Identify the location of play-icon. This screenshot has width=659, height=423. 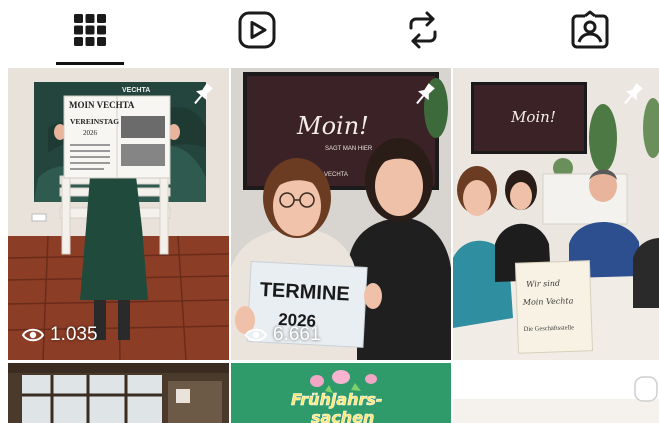
(257, 30).